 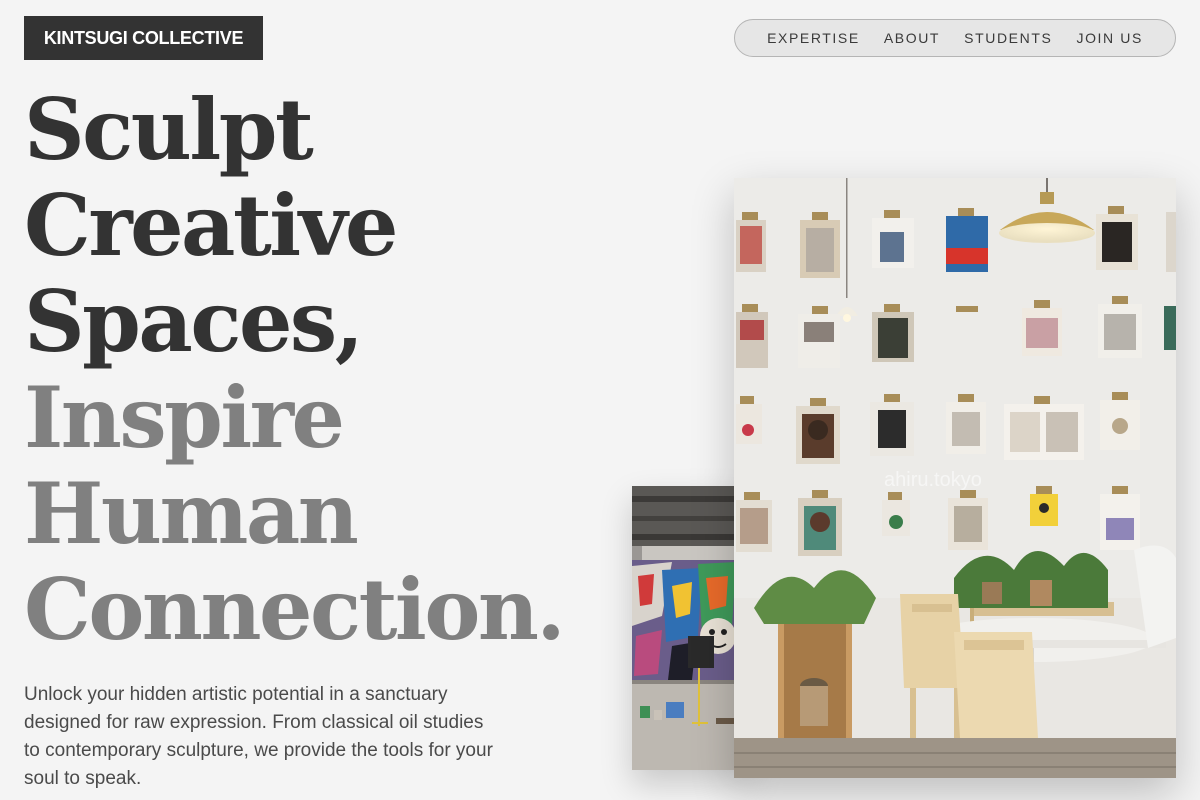 What do you see at coordinates (1109, 38) in the screenshot?
I see `nav-item-join-us: JOIN US` at bounding box center [1109, 38].